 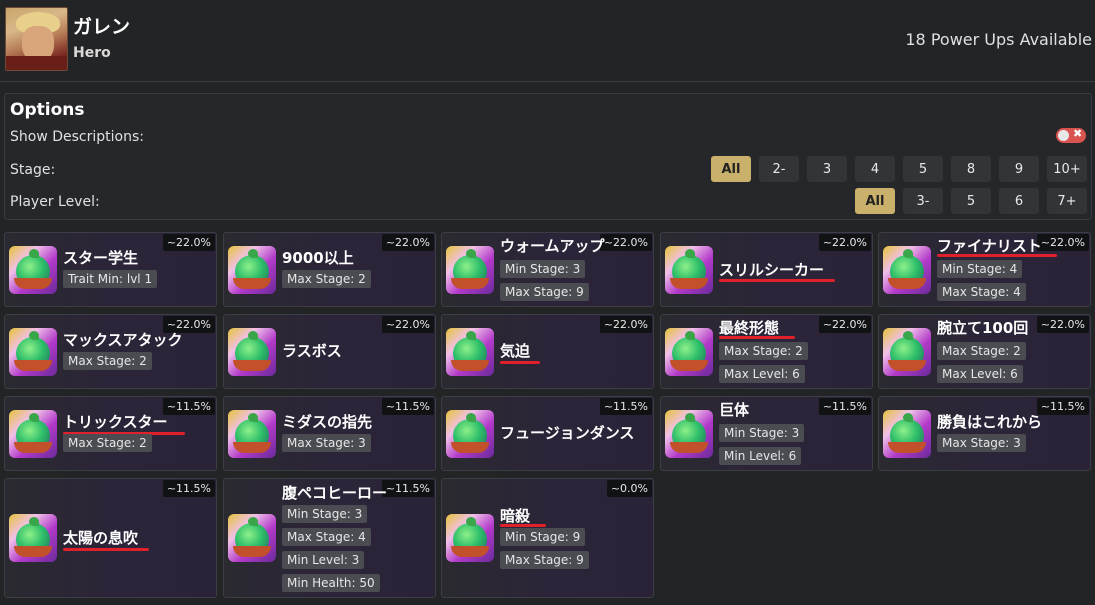 What do you see at coordinates (323, 560) in the screenshot?
I see `requirement-tag: Min Level: 3` at bounding box center [323, 560].